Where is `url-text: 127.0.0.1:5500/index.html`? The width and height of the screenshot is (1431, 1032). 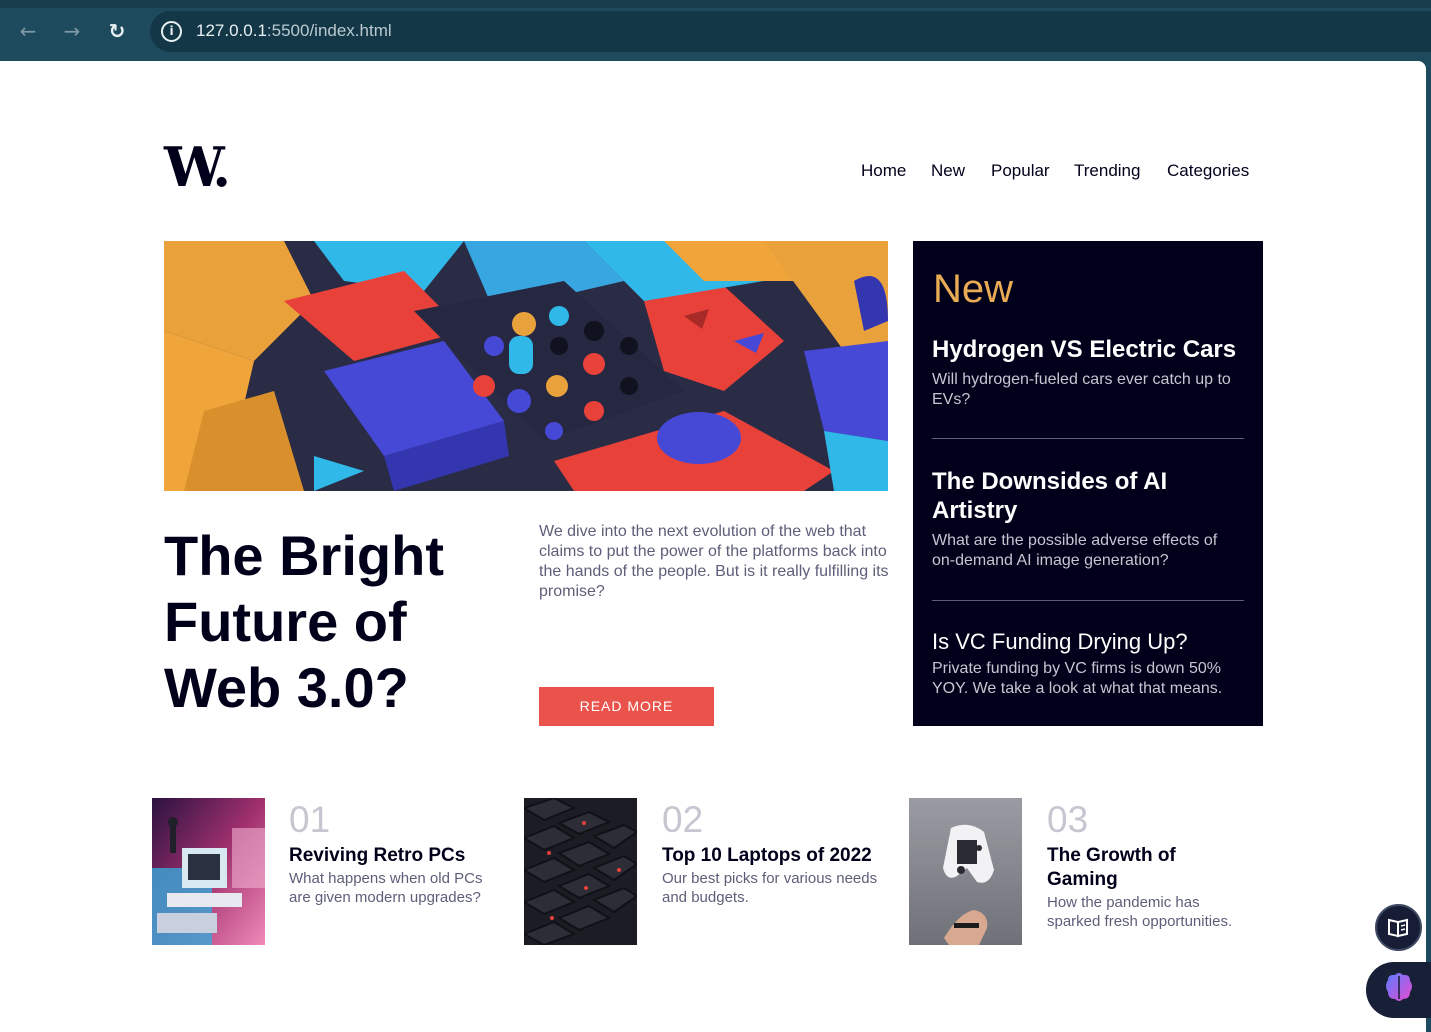
url-text: 127.0.0.1:5500/index.html is located at coordinates (294, 31).